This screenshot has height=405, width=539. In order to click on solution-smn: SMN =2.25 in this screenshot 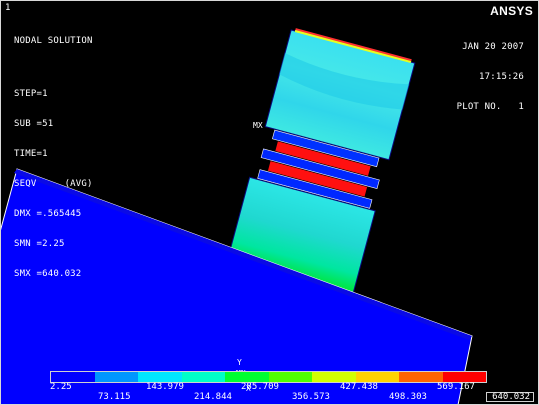, I will do `click(39, 244)`.